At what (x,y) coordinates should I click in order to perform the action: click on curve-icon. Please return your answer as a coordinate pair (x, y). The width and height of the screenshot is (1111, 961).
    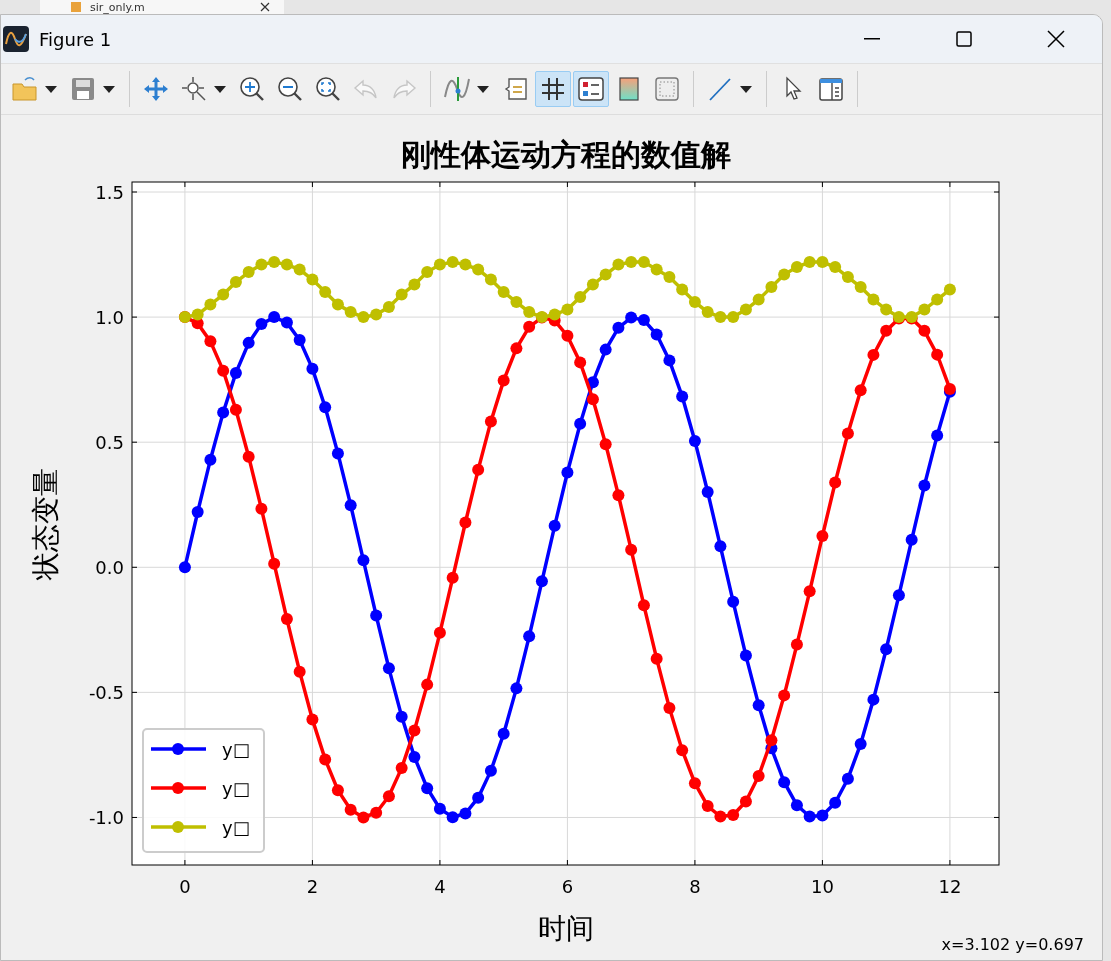
    Looking at the image, I should click on (457, 89).